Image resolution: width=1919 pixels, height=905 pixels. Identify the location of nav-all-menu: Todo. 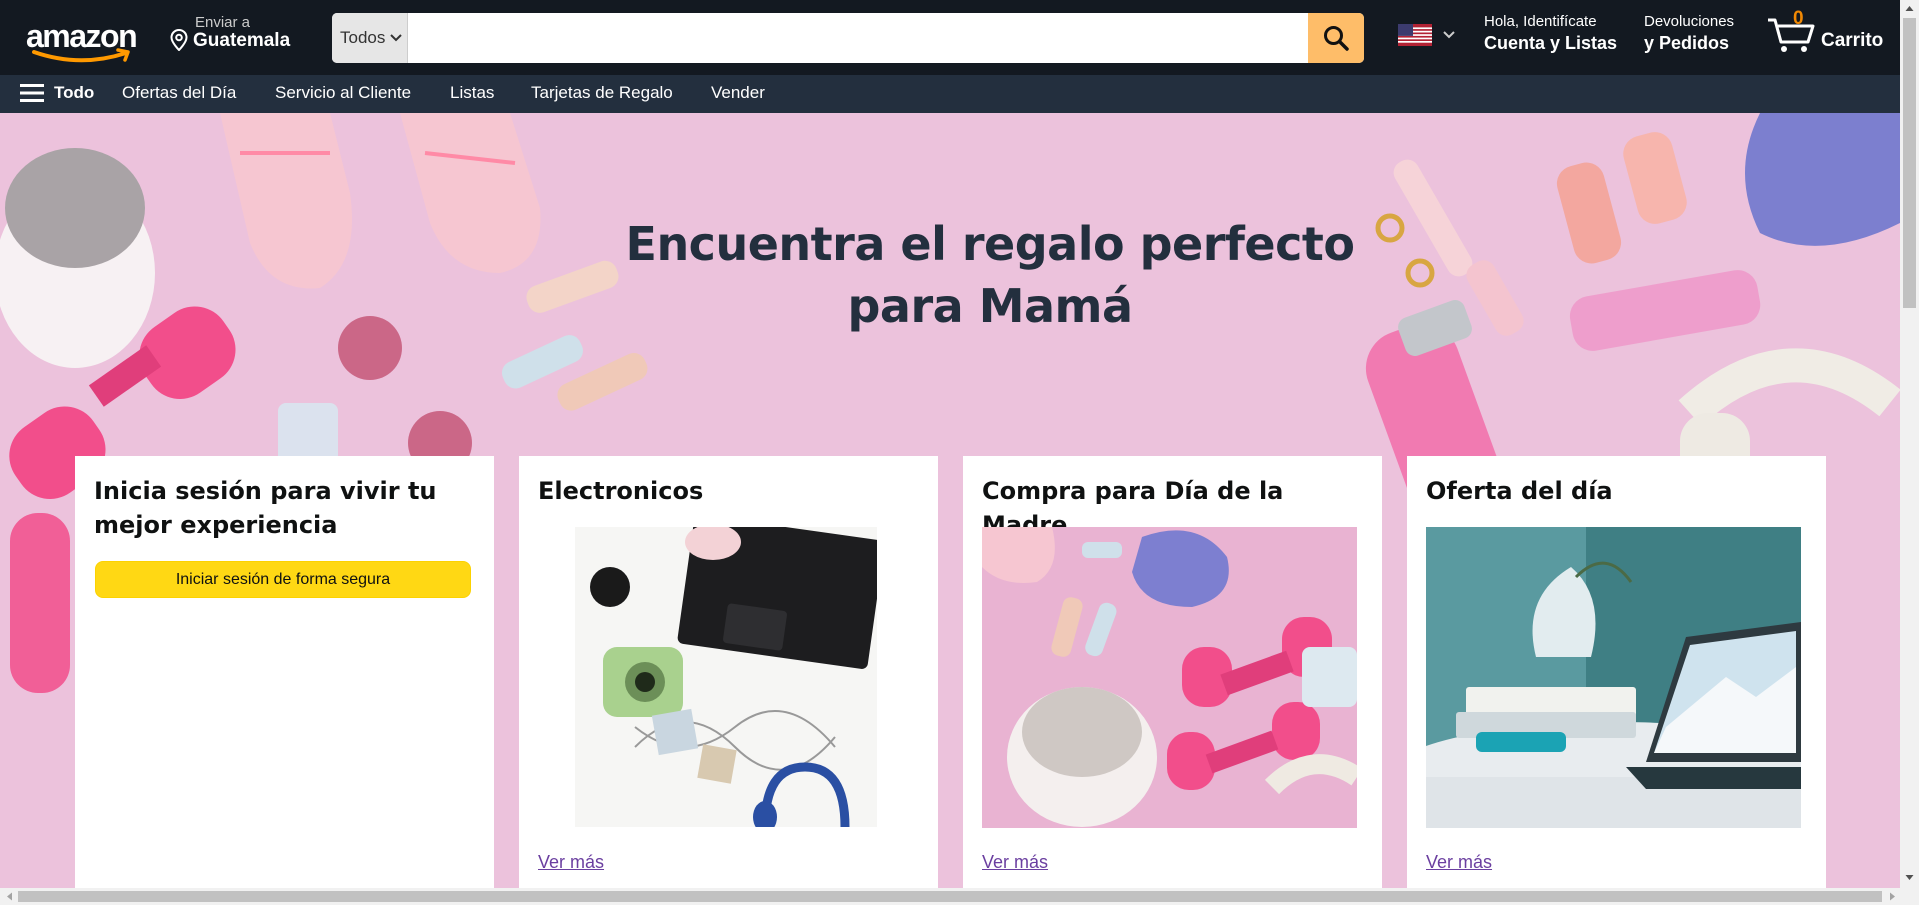
(57, 93).